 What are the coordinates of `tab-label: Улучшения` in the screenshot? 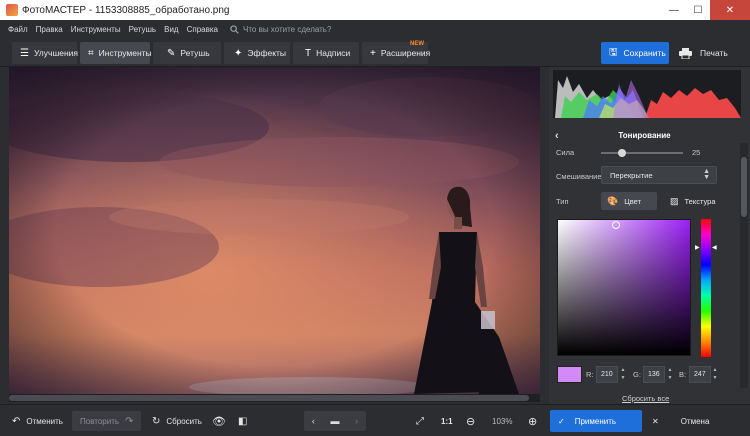 It's located at (56, 53).